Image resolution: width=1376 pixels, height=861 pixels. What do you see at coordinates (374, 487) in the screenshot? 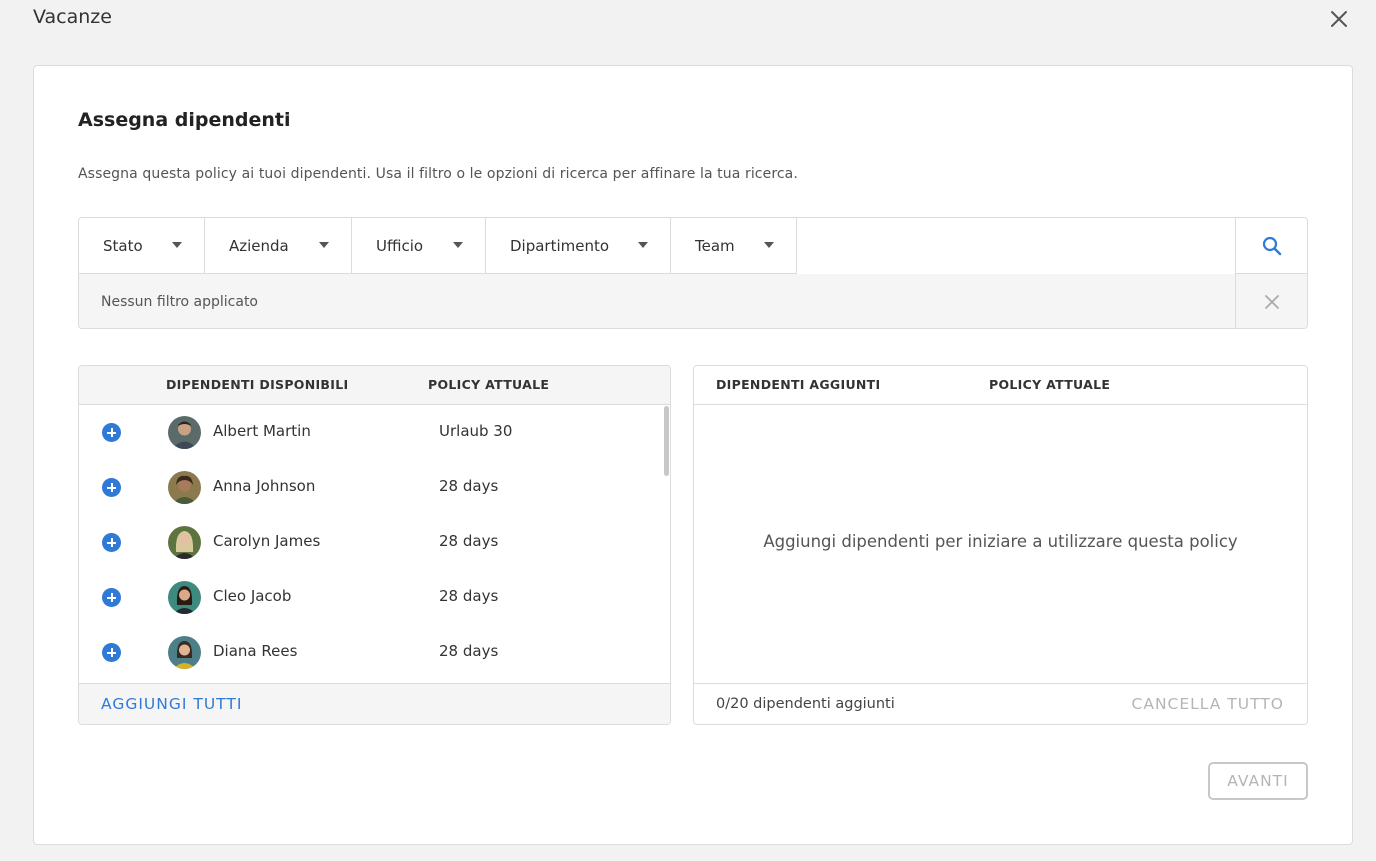
I see `list-item: Anna Johnson 28 days` at bounding box center [374, 487].